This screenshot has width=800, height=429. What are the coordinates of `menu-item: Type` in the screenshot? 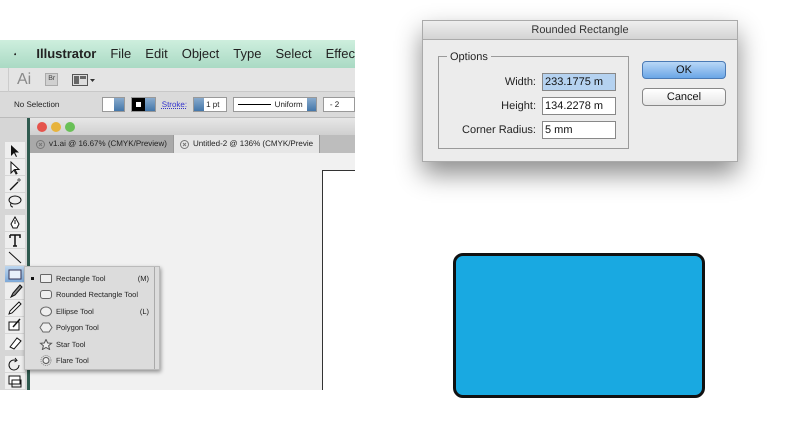 It's located at (247, 54).